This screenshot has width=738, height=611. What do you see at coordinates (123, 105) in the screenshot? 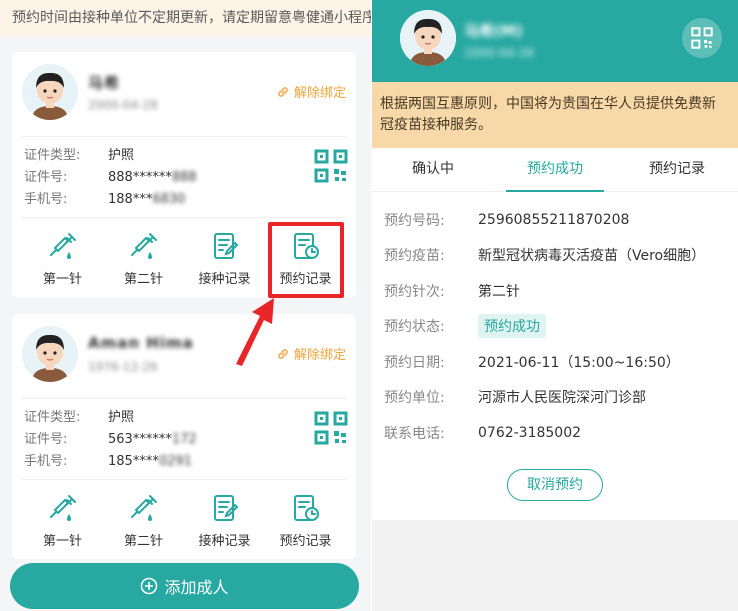
I see `member-dob: 2000-04-28` at bounding box center [123, 105].